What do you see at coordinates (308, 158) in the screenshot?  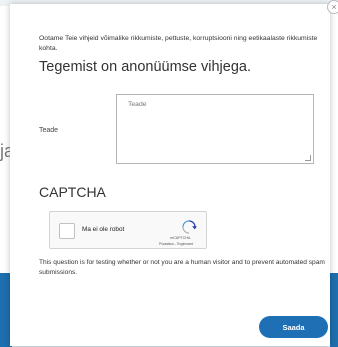 I see `resize-handle-icon` at bounding box center [308, 158].